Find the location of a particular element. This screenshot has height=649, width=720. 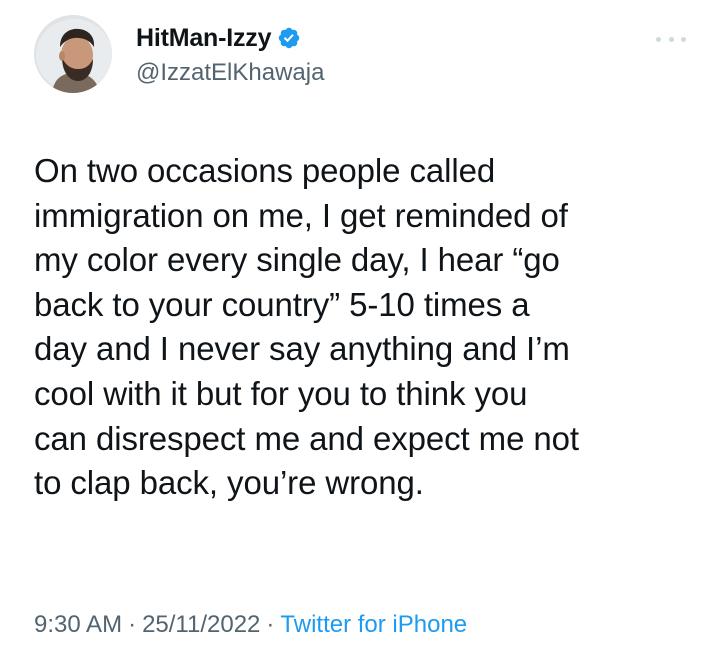

tweet-metadata: 9:30 AM · 25/11/2022 · Twitter for iPhone is located at coordinates (250, 625).